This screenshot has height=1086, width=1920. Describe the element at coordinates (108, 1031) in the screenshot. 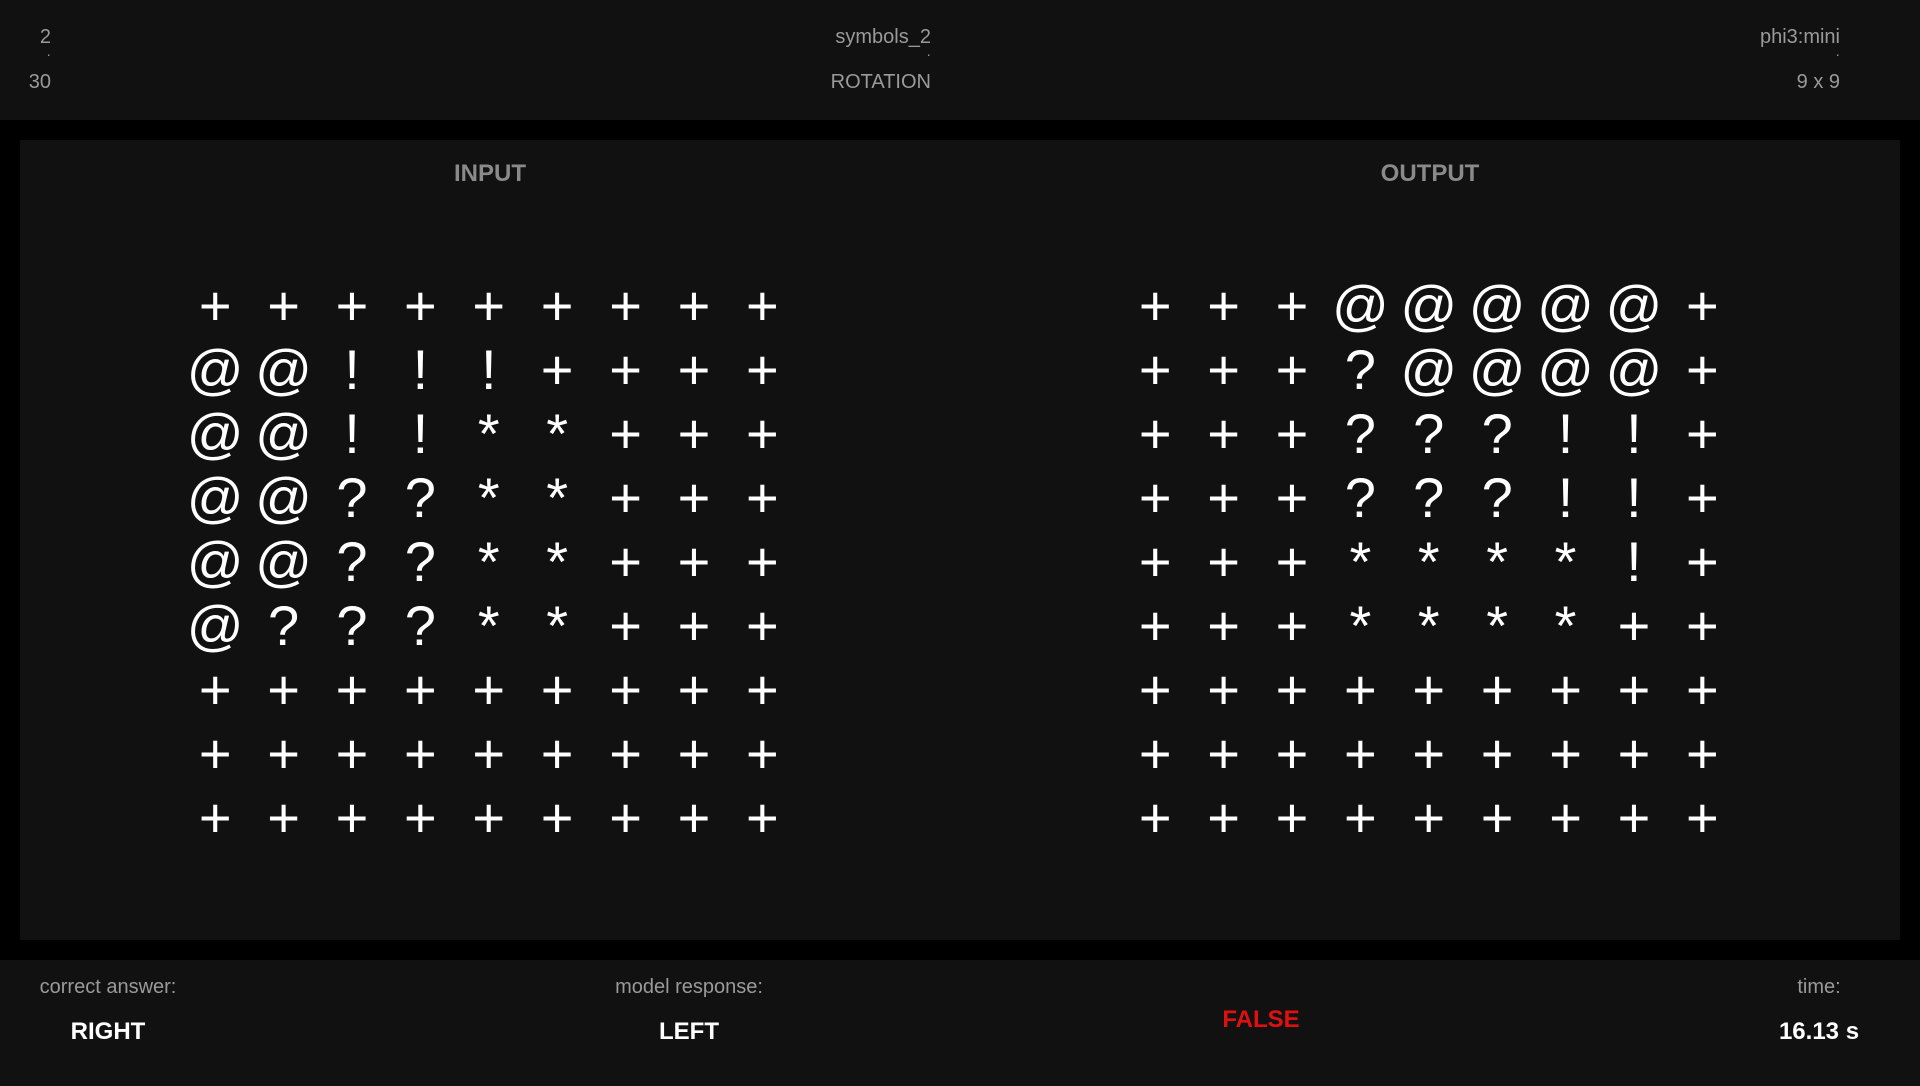

I see `correct-answer-value: RIGHT` at that location.